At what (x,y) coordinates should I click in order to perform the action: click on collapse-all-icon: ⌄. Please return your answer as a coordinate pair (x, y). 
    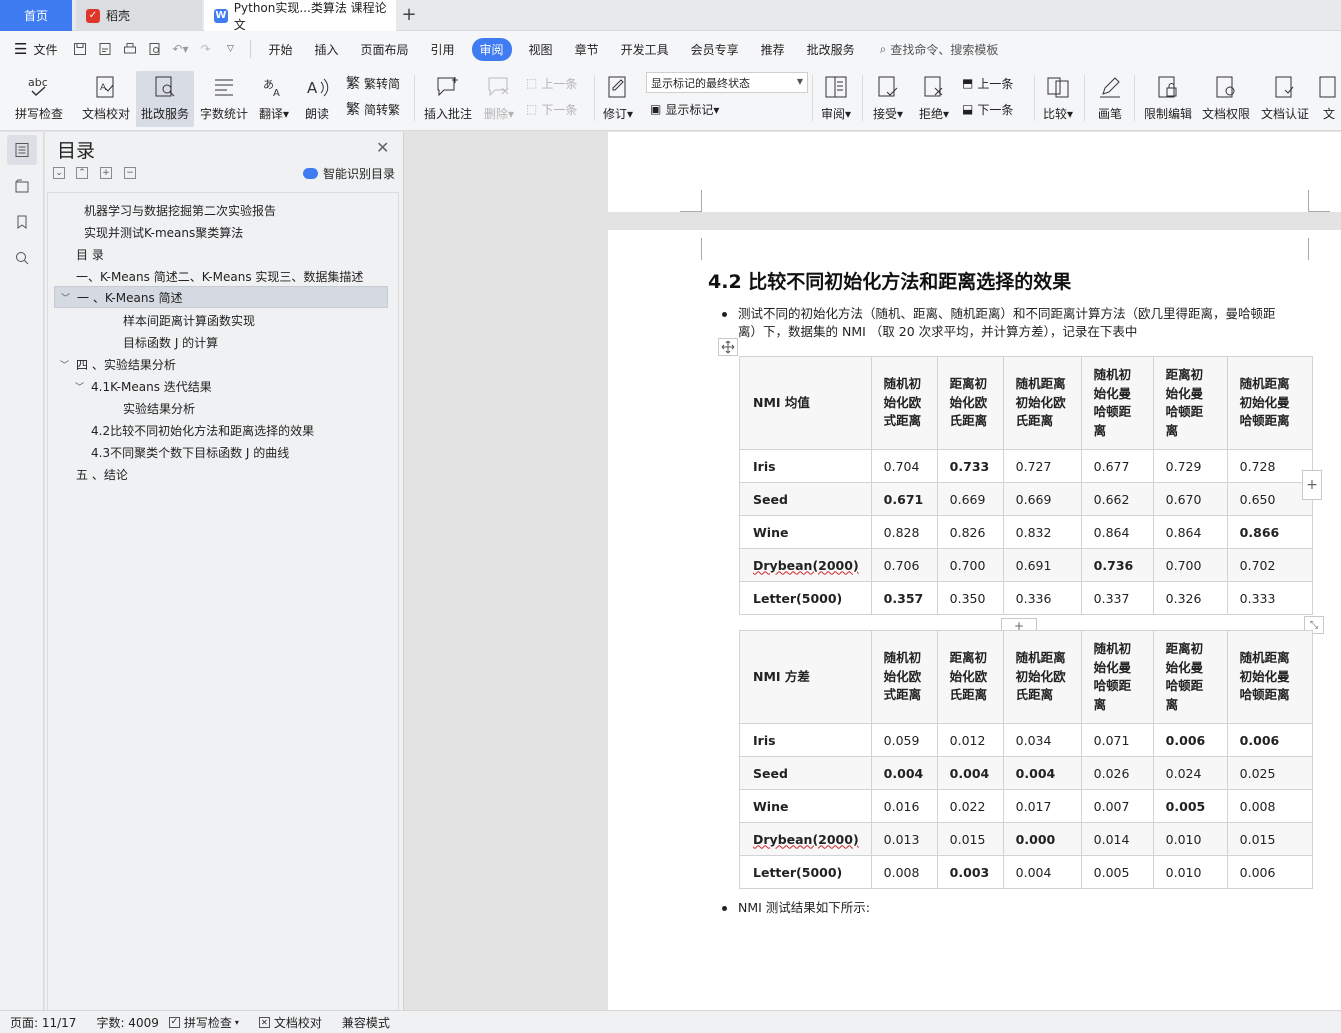
    Looking at the image, I should click on (59, 173).